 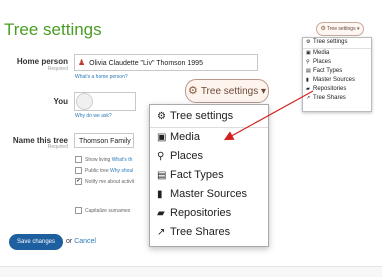 I want to click on or-text: or, so click(x=69, y=241).